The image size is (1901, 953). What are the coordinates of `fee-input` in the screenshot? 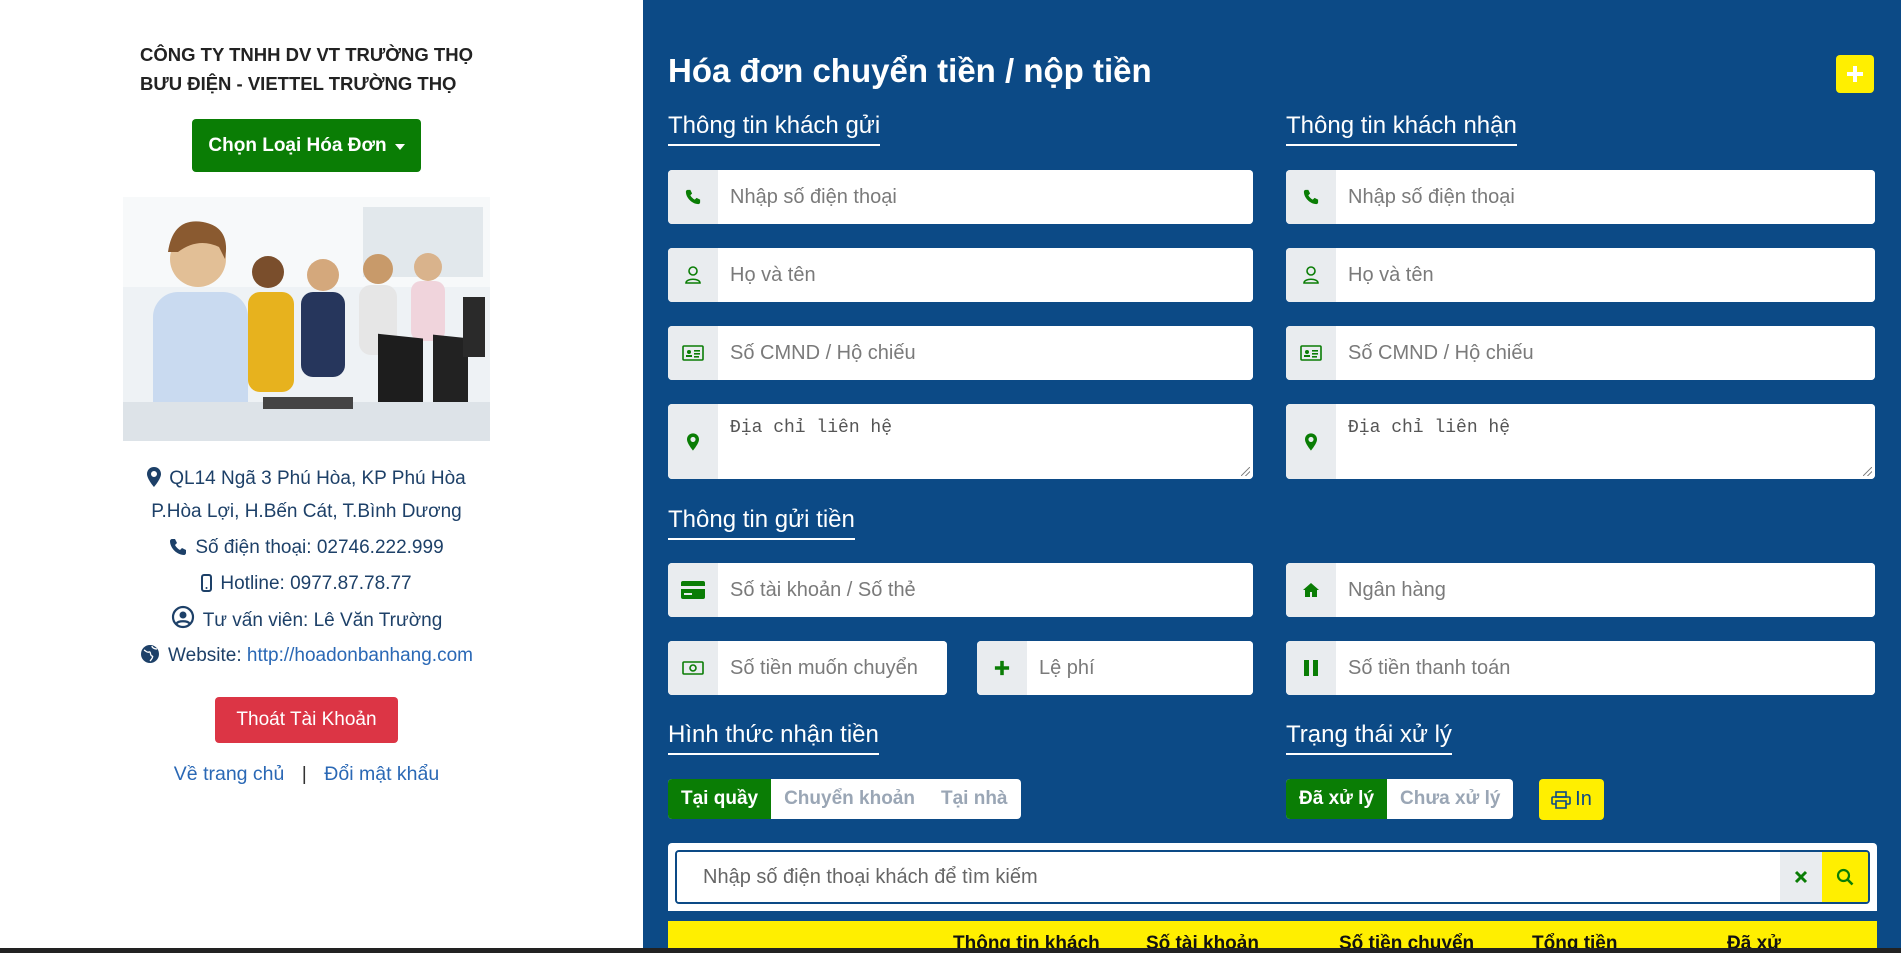 It's located at (1140, 668).